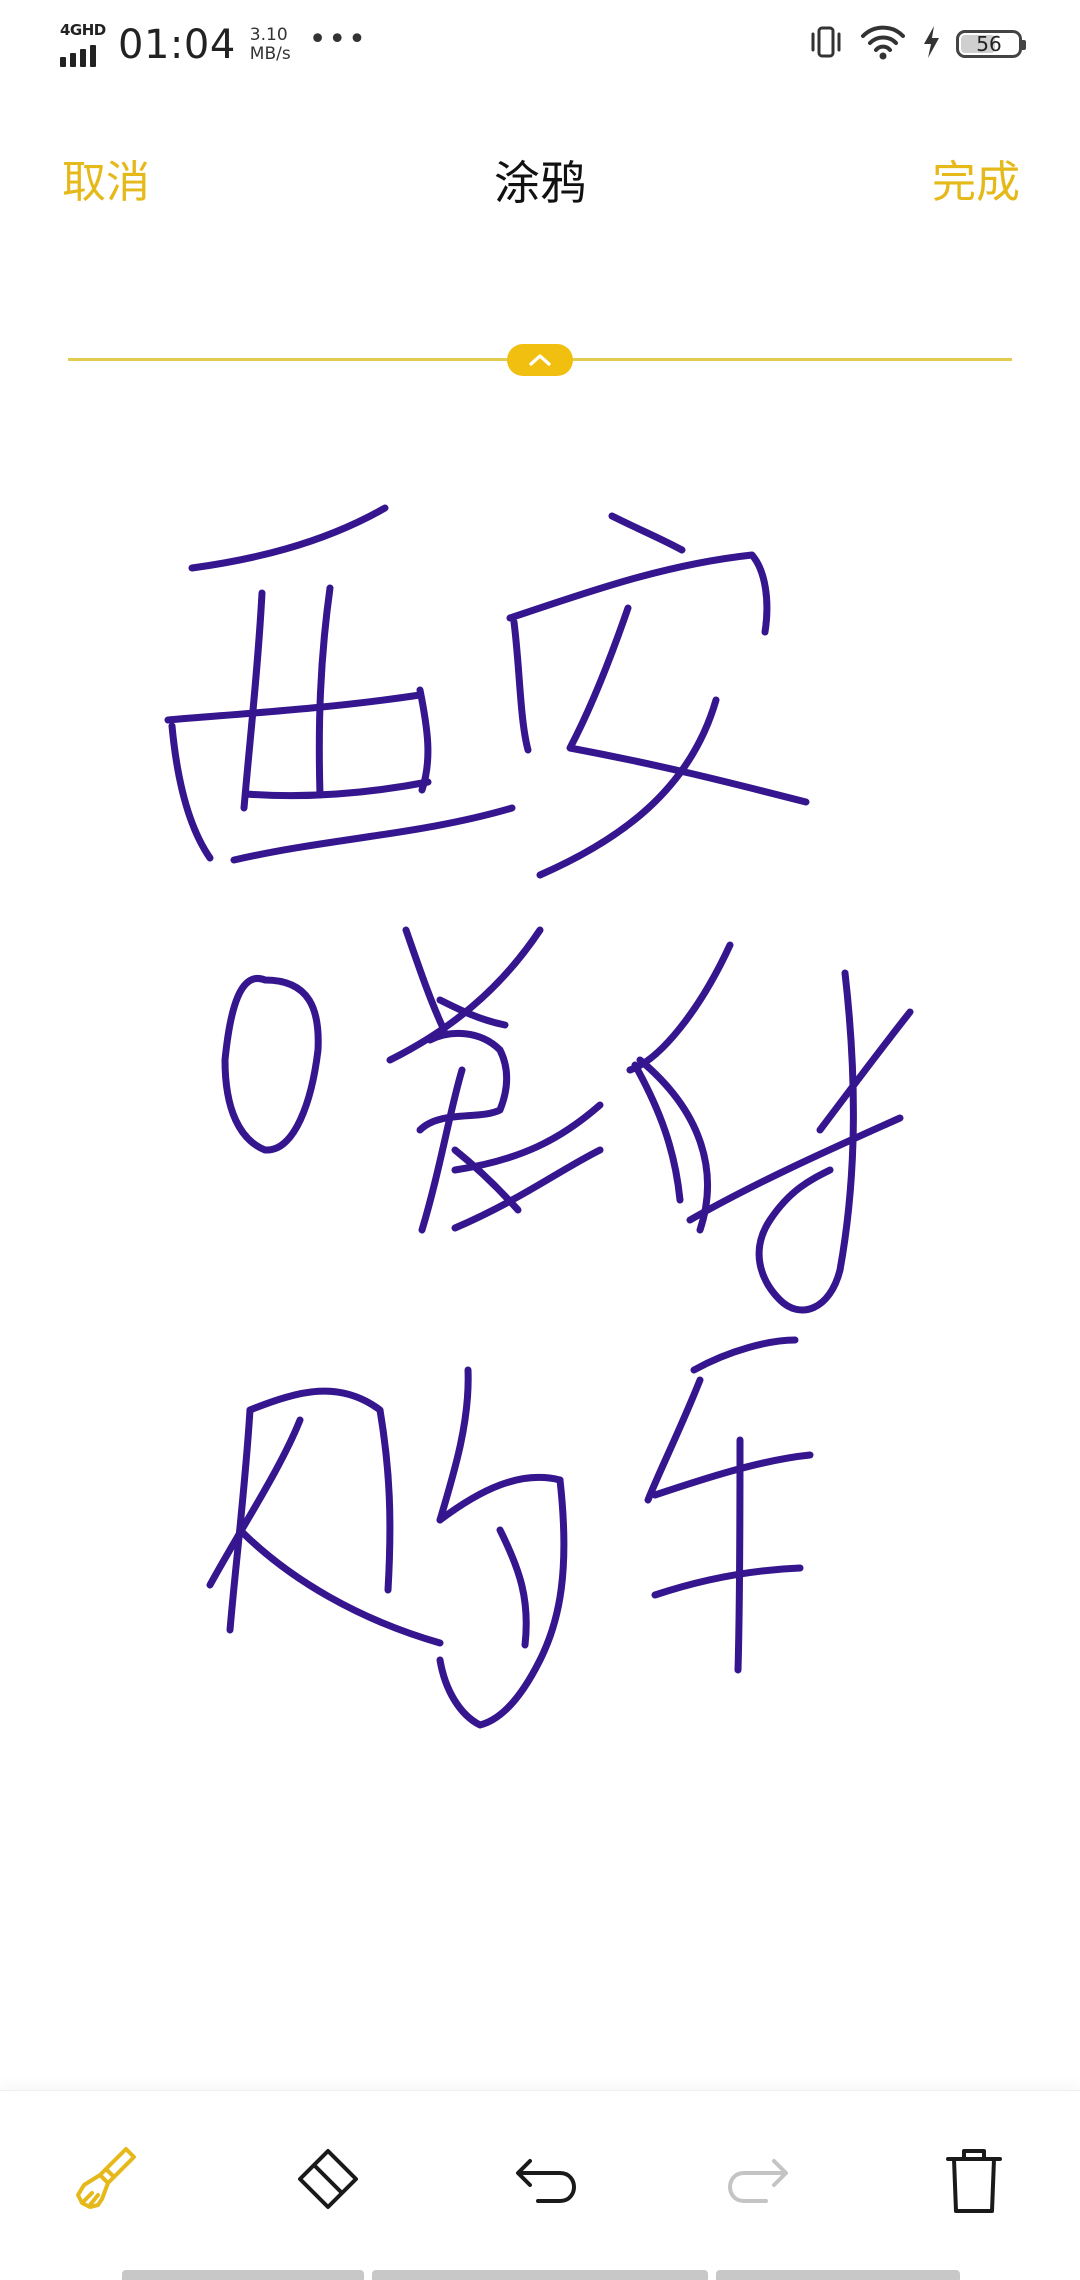  What do you see at coordinates (931, 44) in the screenshot?
I see `charging-icon` at bounding box center [931, 44].